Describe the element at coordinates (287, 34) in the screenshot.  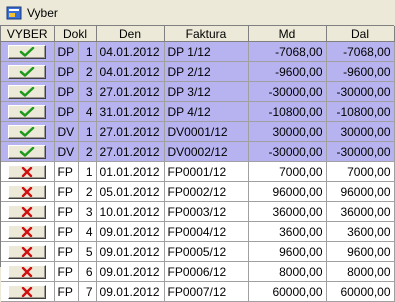
I see `column-header-md: Md` at that location.